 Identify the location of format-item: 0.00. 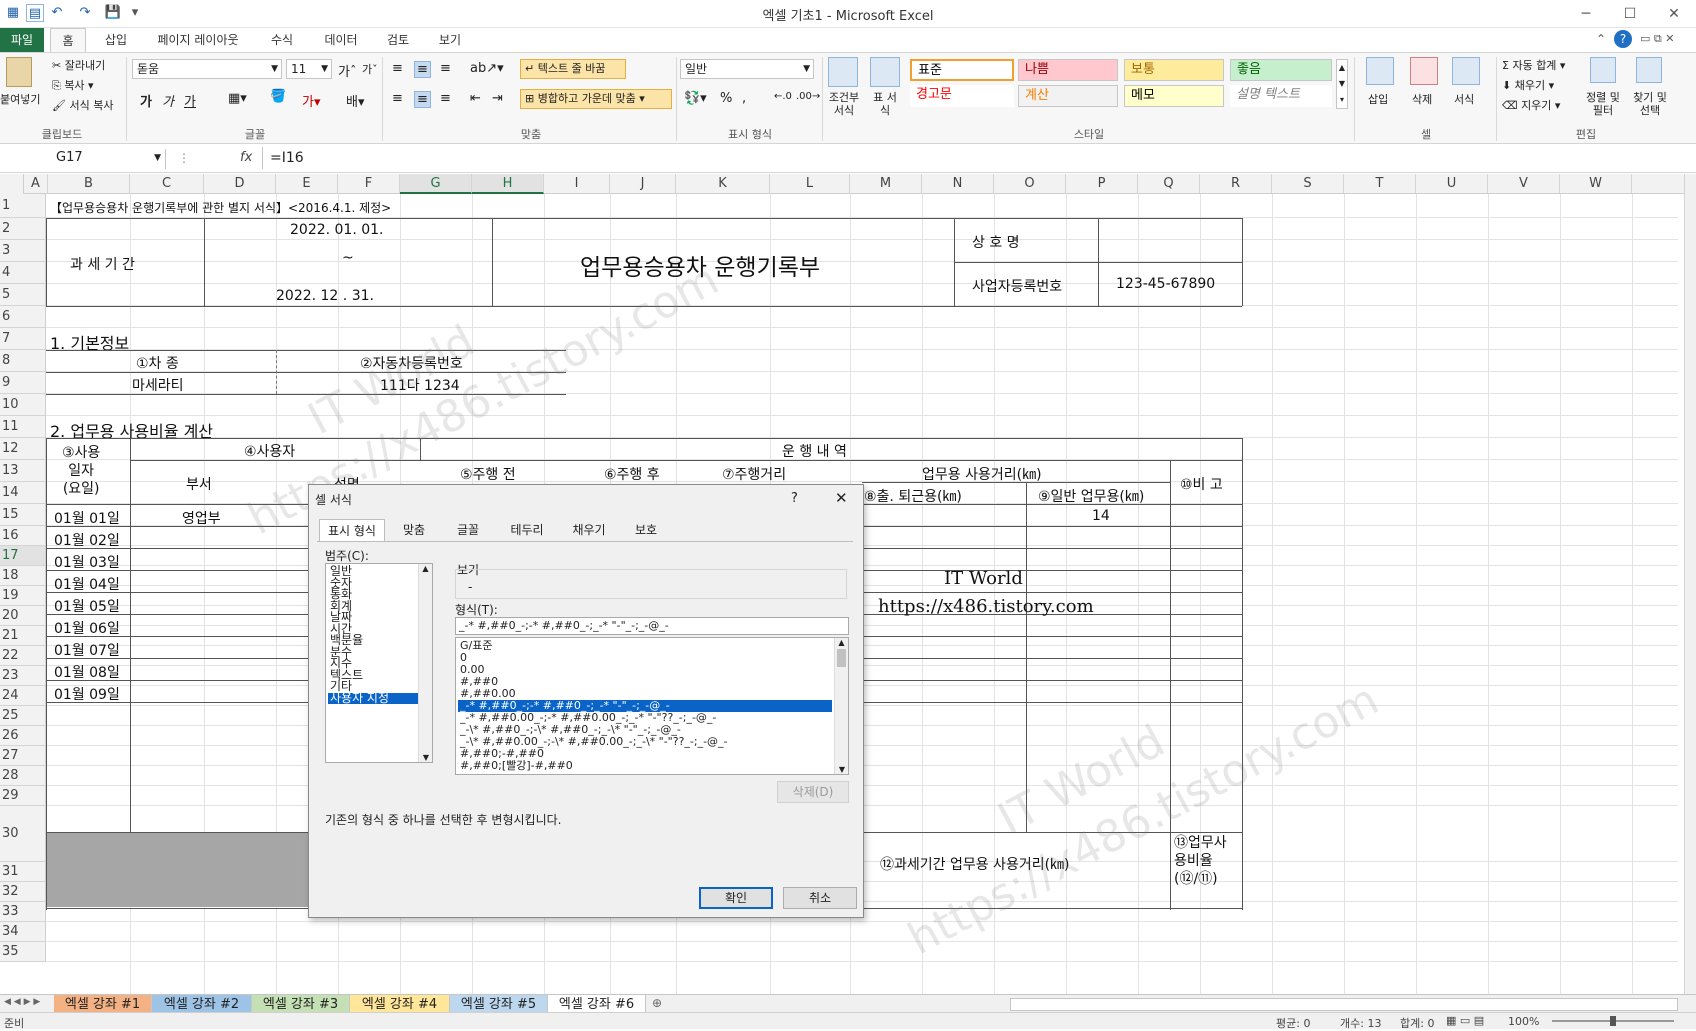
(645, 670).